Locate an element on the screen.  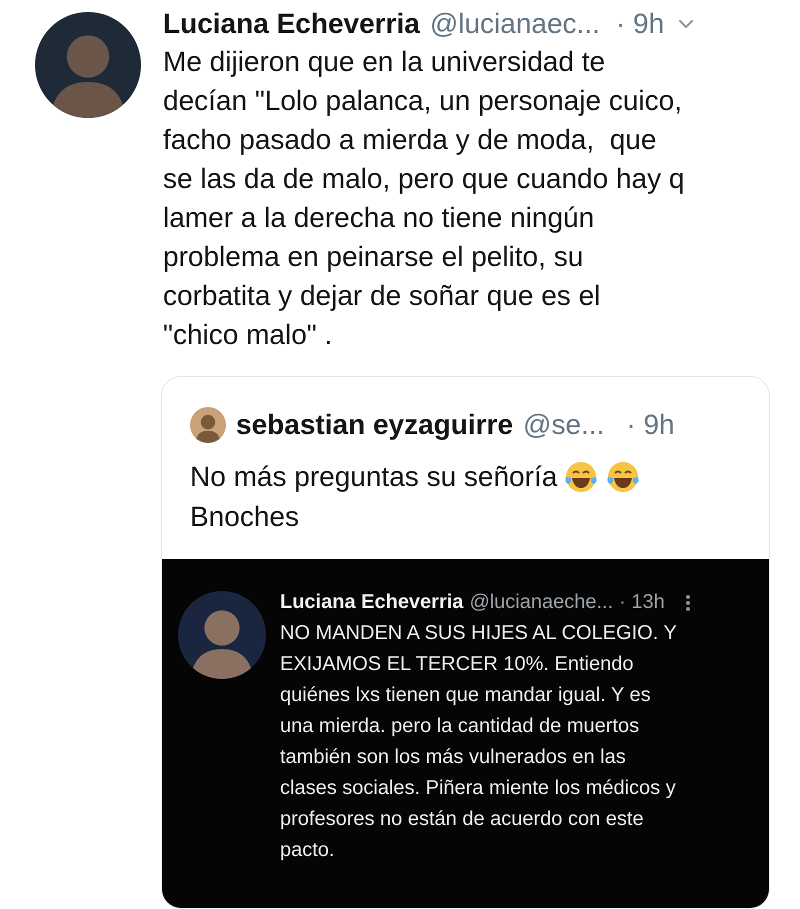
tweet-time: · 13h is located at coordinates (642, 602).